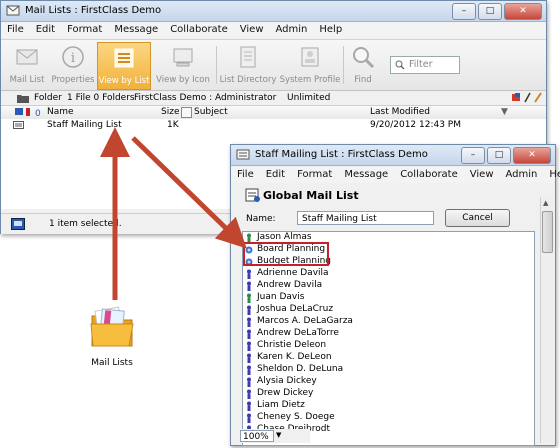 The height and width of the screenshot is (448, 560). What do you see at coordinates (400, 112) in the screenshot?
I see `column-last-modified: Last Modified` at bounding box center [400, 112].